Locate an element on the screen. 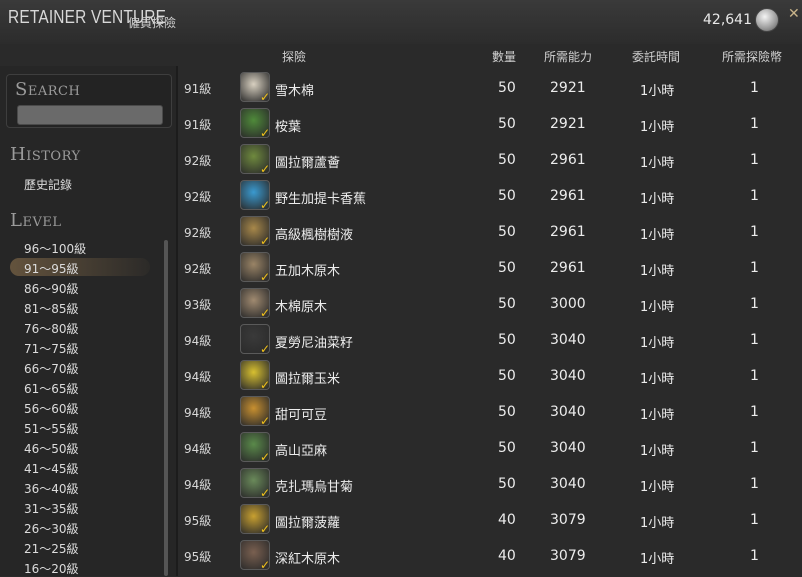  venture-row: ✓ 92級 圖拉爾蘆薈 50 2961 1小時 1 is located at coordinates (490, 160).